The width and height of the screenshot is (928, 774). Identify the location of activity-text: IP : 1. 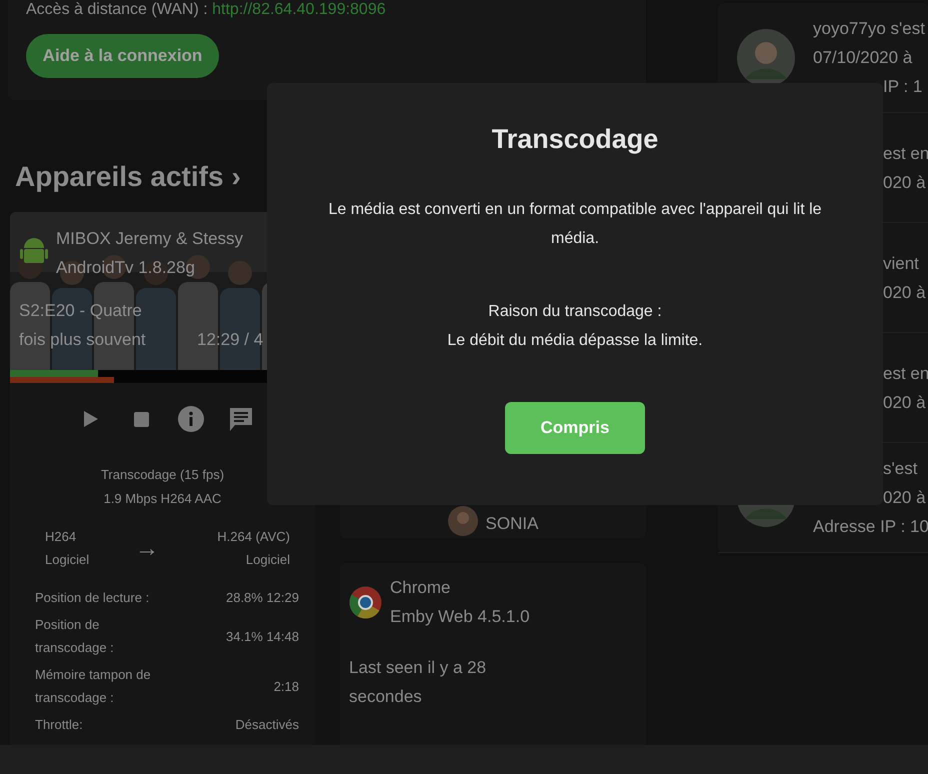
(903, 87).